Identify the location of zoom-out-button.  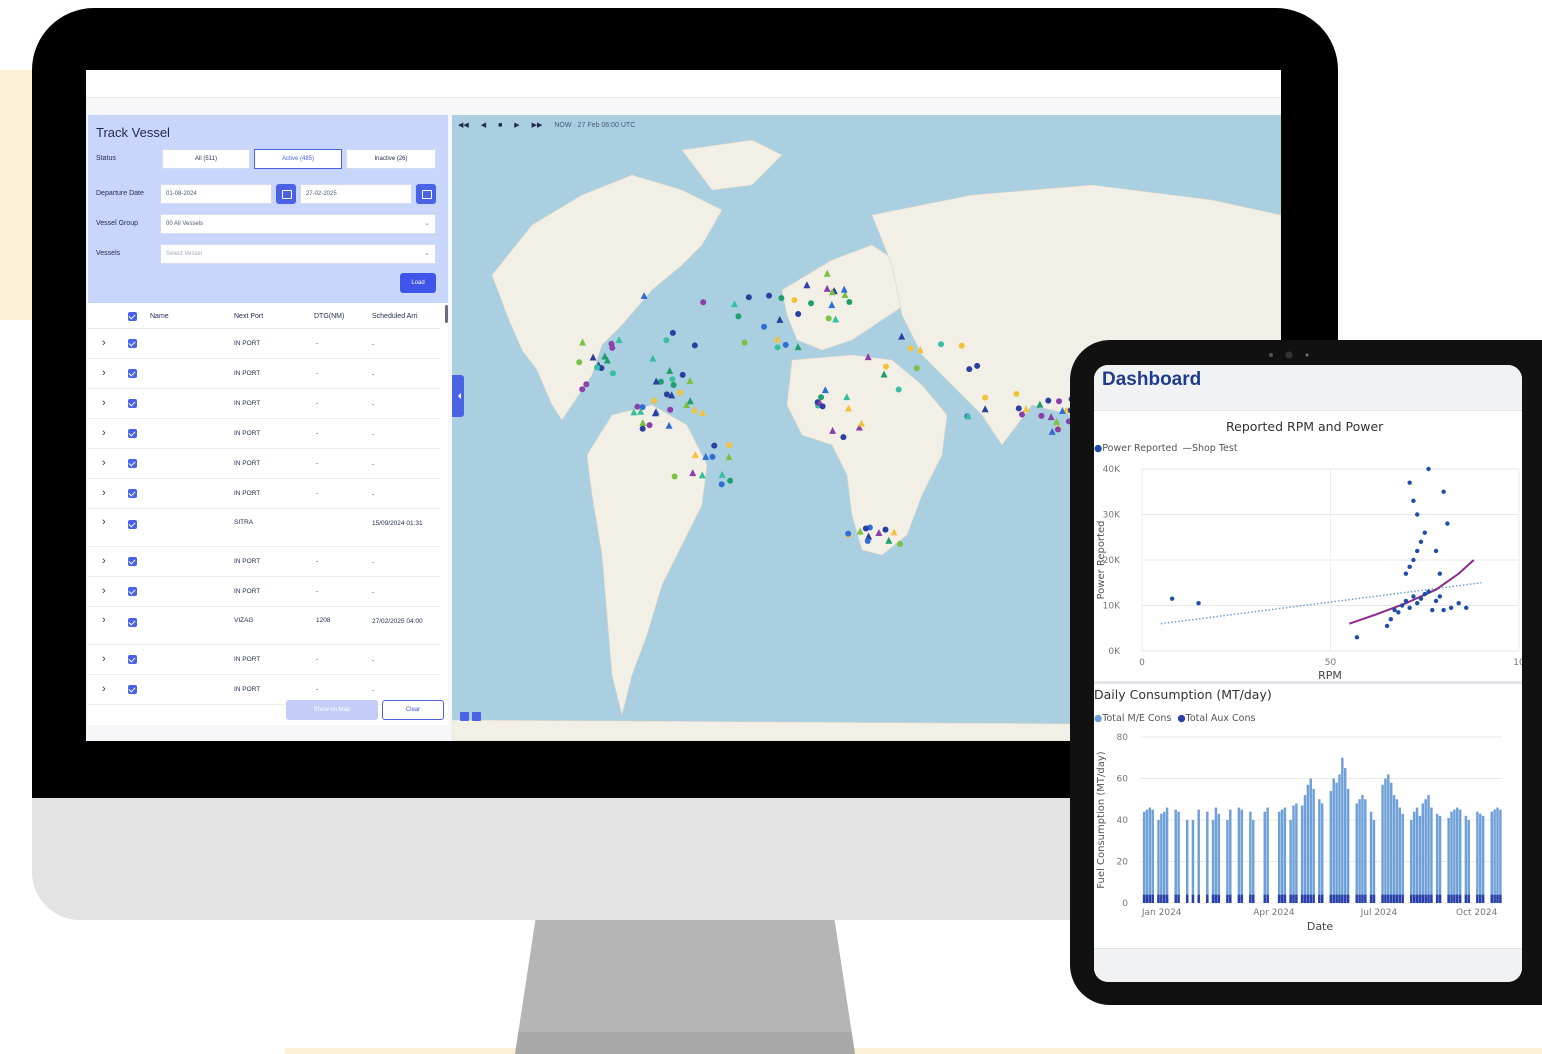
(476, 716).